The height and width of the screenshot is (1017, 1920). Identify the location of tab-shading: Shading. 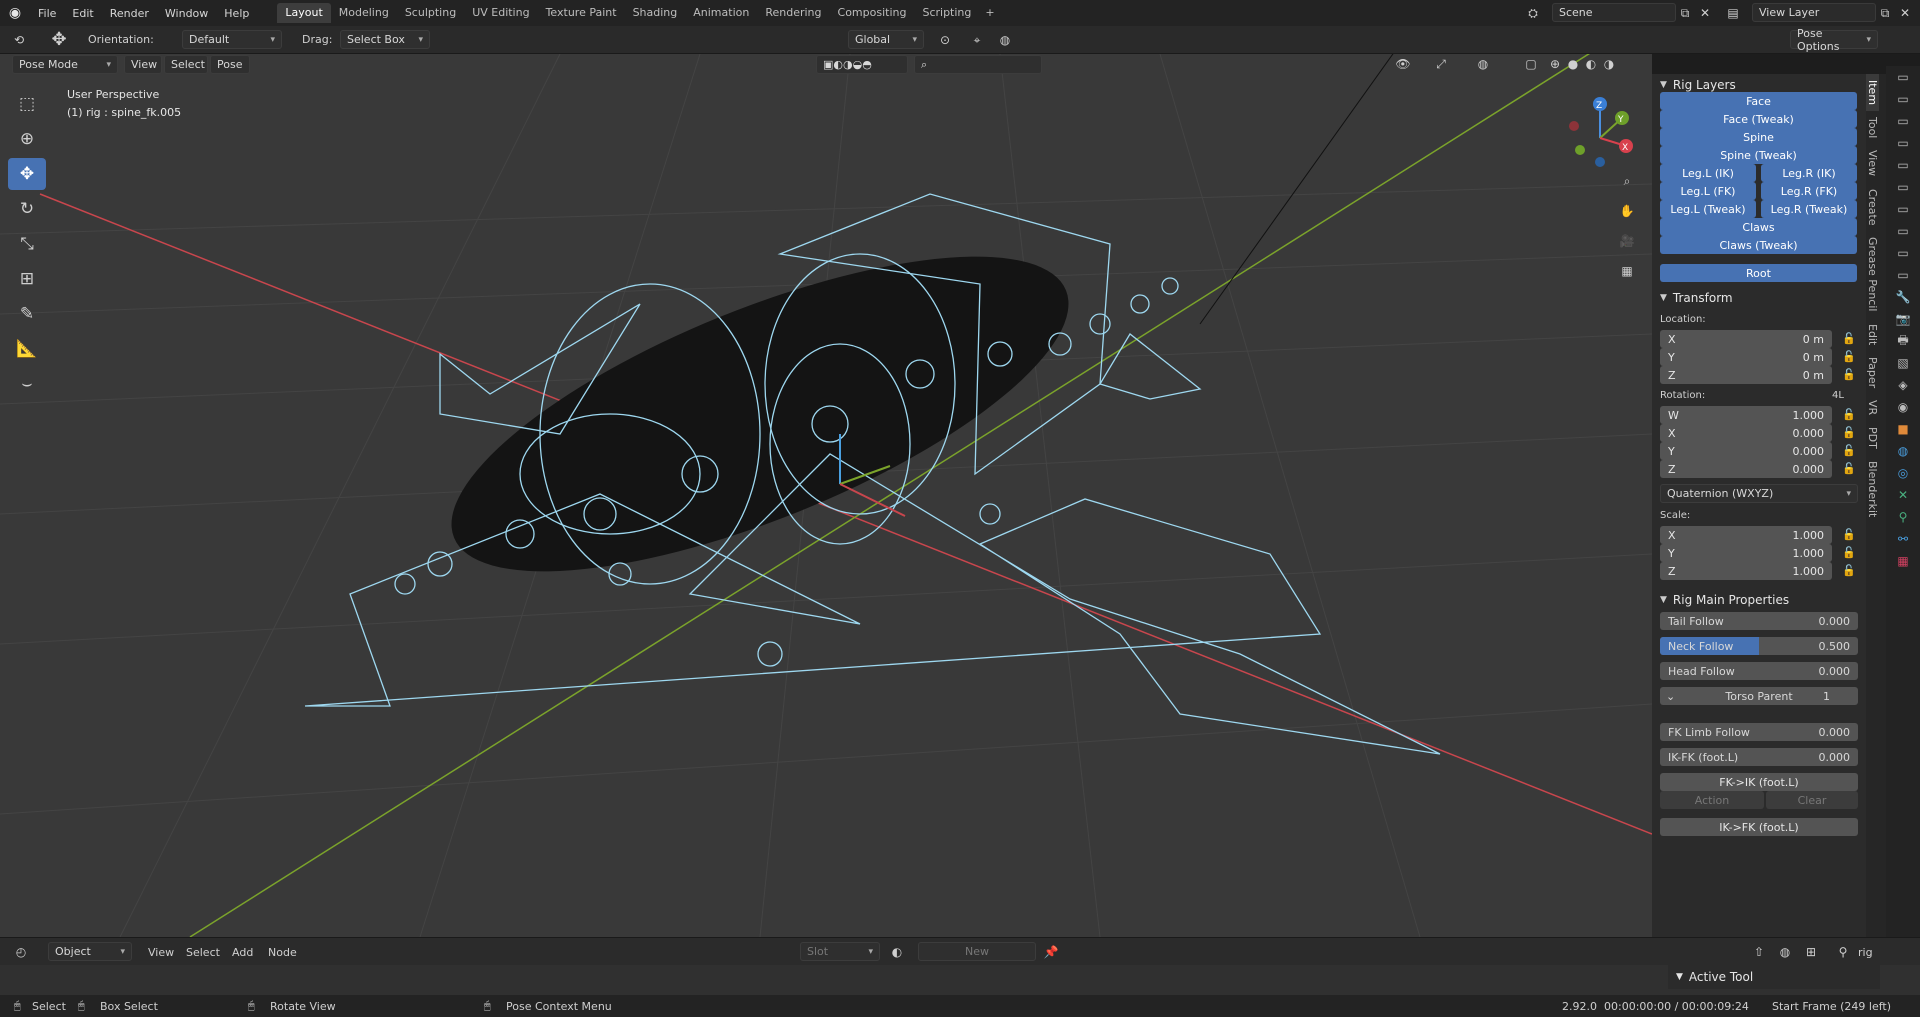
(655, 13).